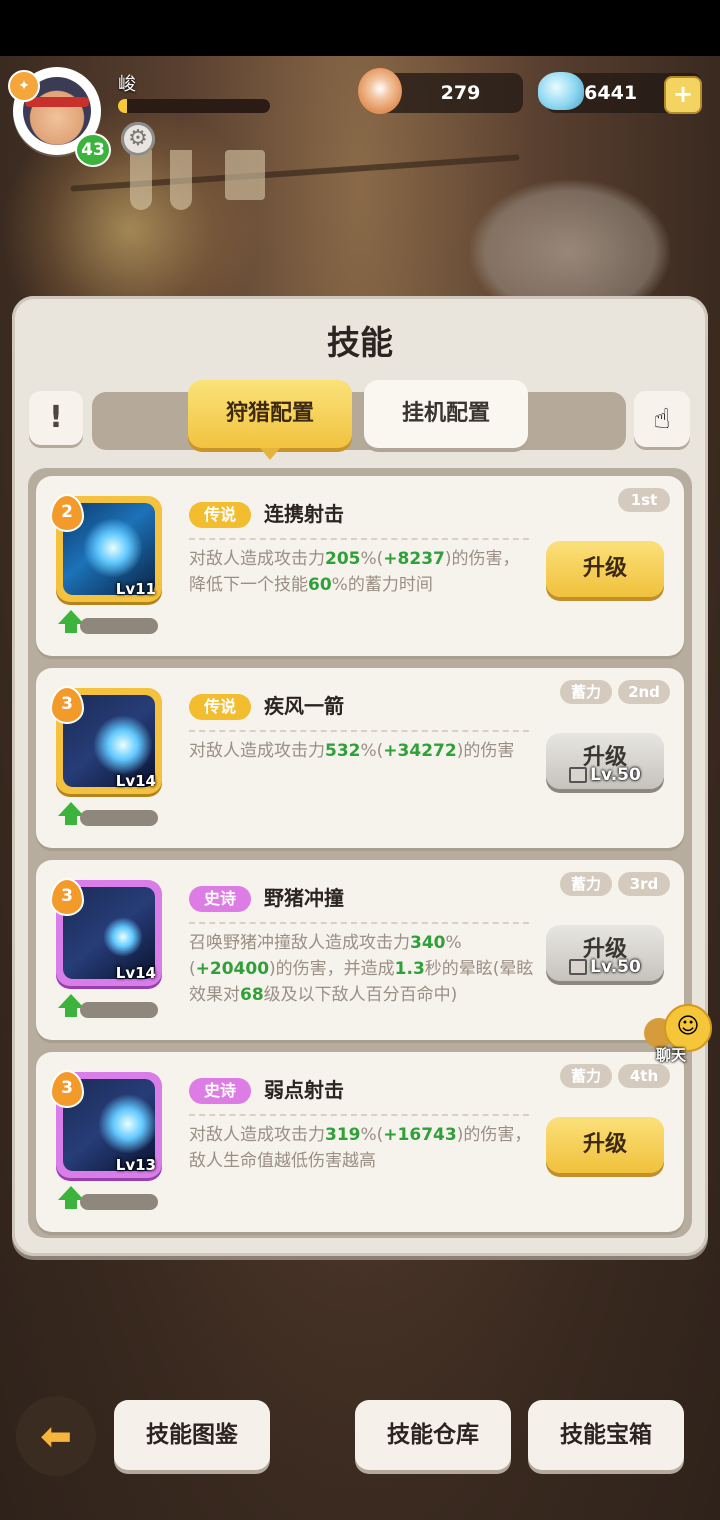 The image size is (720, 1520). Describe the element at coordinates (127, 84) in the screenshot. I see `player-name: 峻` at that location.